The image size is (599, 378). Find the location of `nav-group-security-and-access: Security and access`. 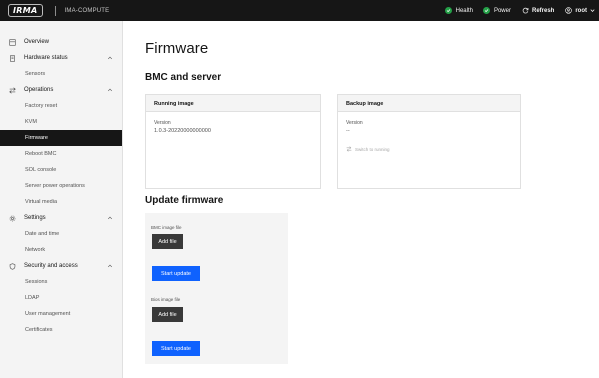

nav-group-security-and-access: Security and access is located at coordinates (61, 266).